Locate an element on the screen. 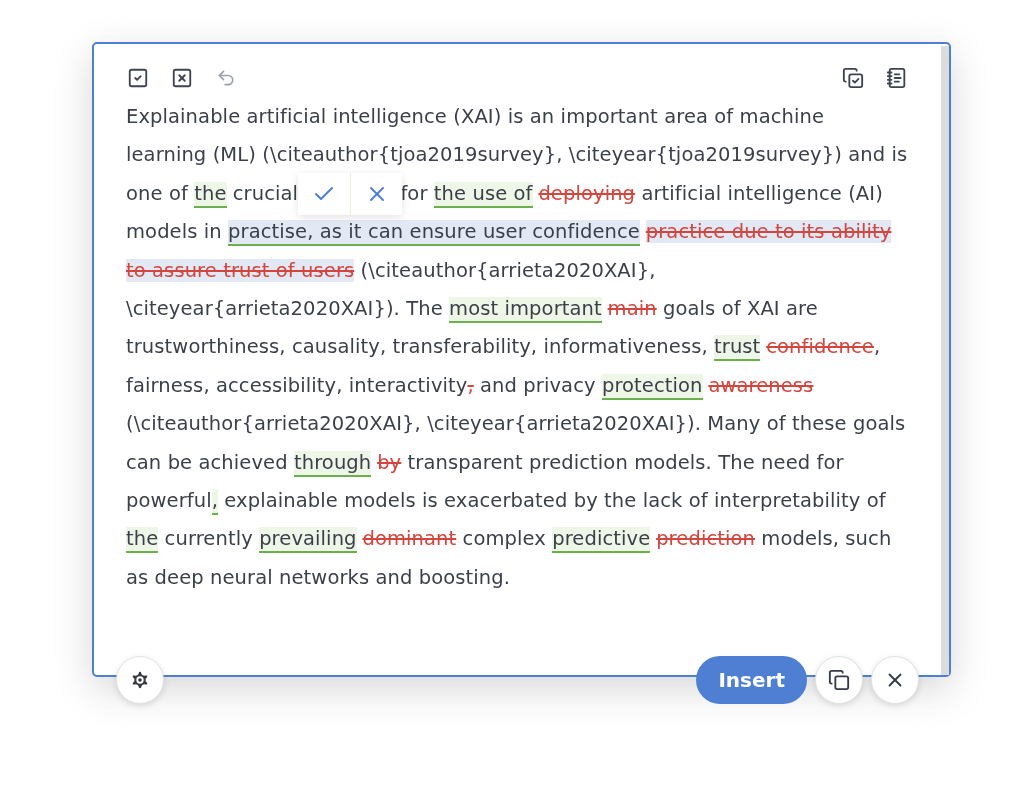  copy-check-icon is located at coordinates (853, 78).